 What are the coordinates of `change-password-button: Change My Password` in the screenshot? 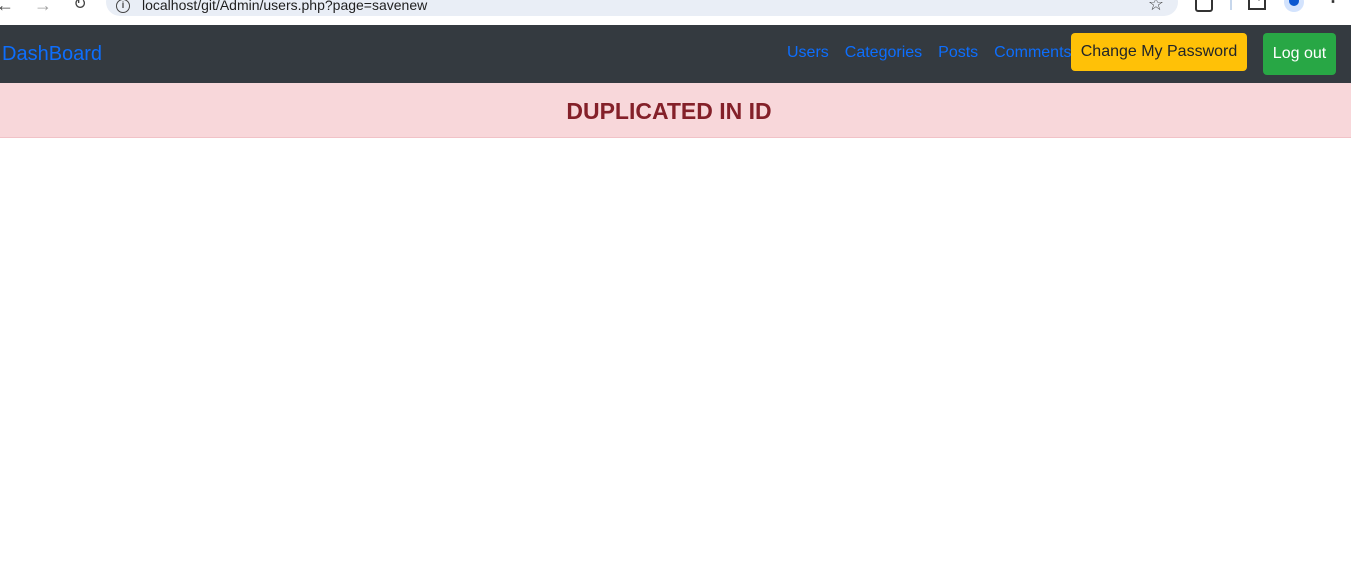 It's located at (1159, 52).